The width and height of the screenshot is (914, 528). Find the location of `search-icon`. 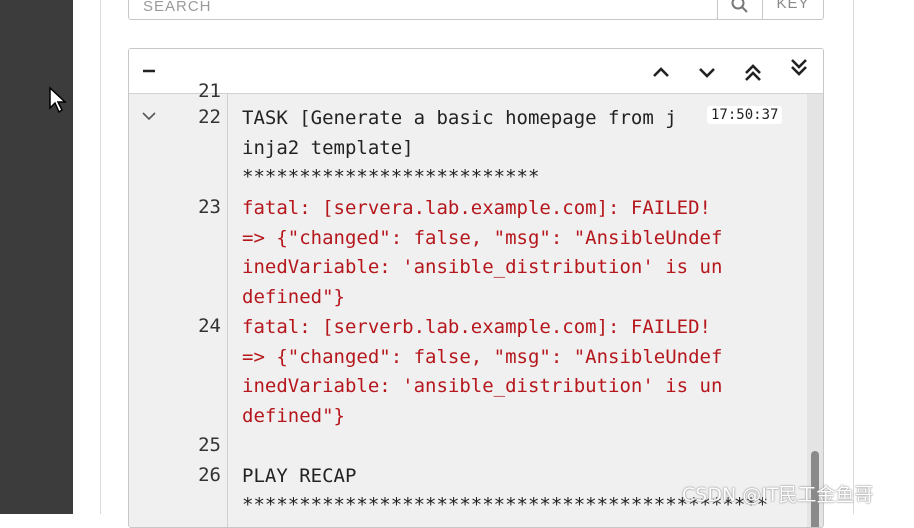

search-icon is located at coordinates (739, 6).